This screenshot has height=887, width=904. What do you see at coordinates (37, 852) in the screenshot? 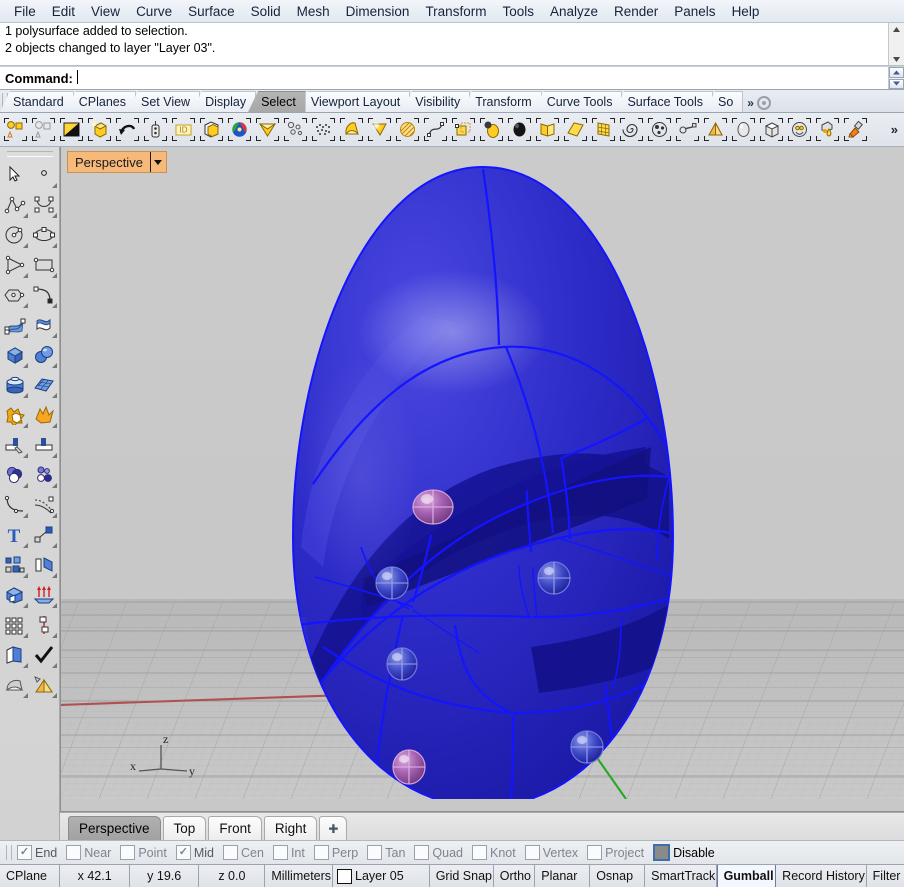
I see `osnap-end: ✓ End` at bounding box center [37, 852].